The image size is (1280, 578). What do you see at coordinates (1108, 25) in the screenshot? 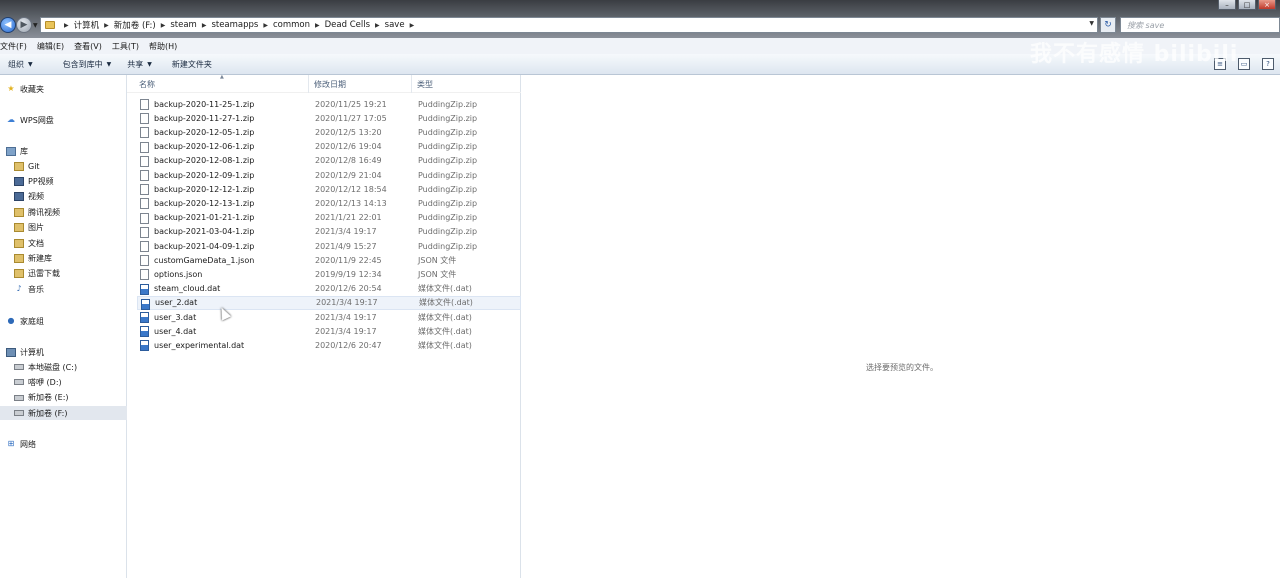
I see `refresh-button: ↻` at bounding box center [1108, 25].